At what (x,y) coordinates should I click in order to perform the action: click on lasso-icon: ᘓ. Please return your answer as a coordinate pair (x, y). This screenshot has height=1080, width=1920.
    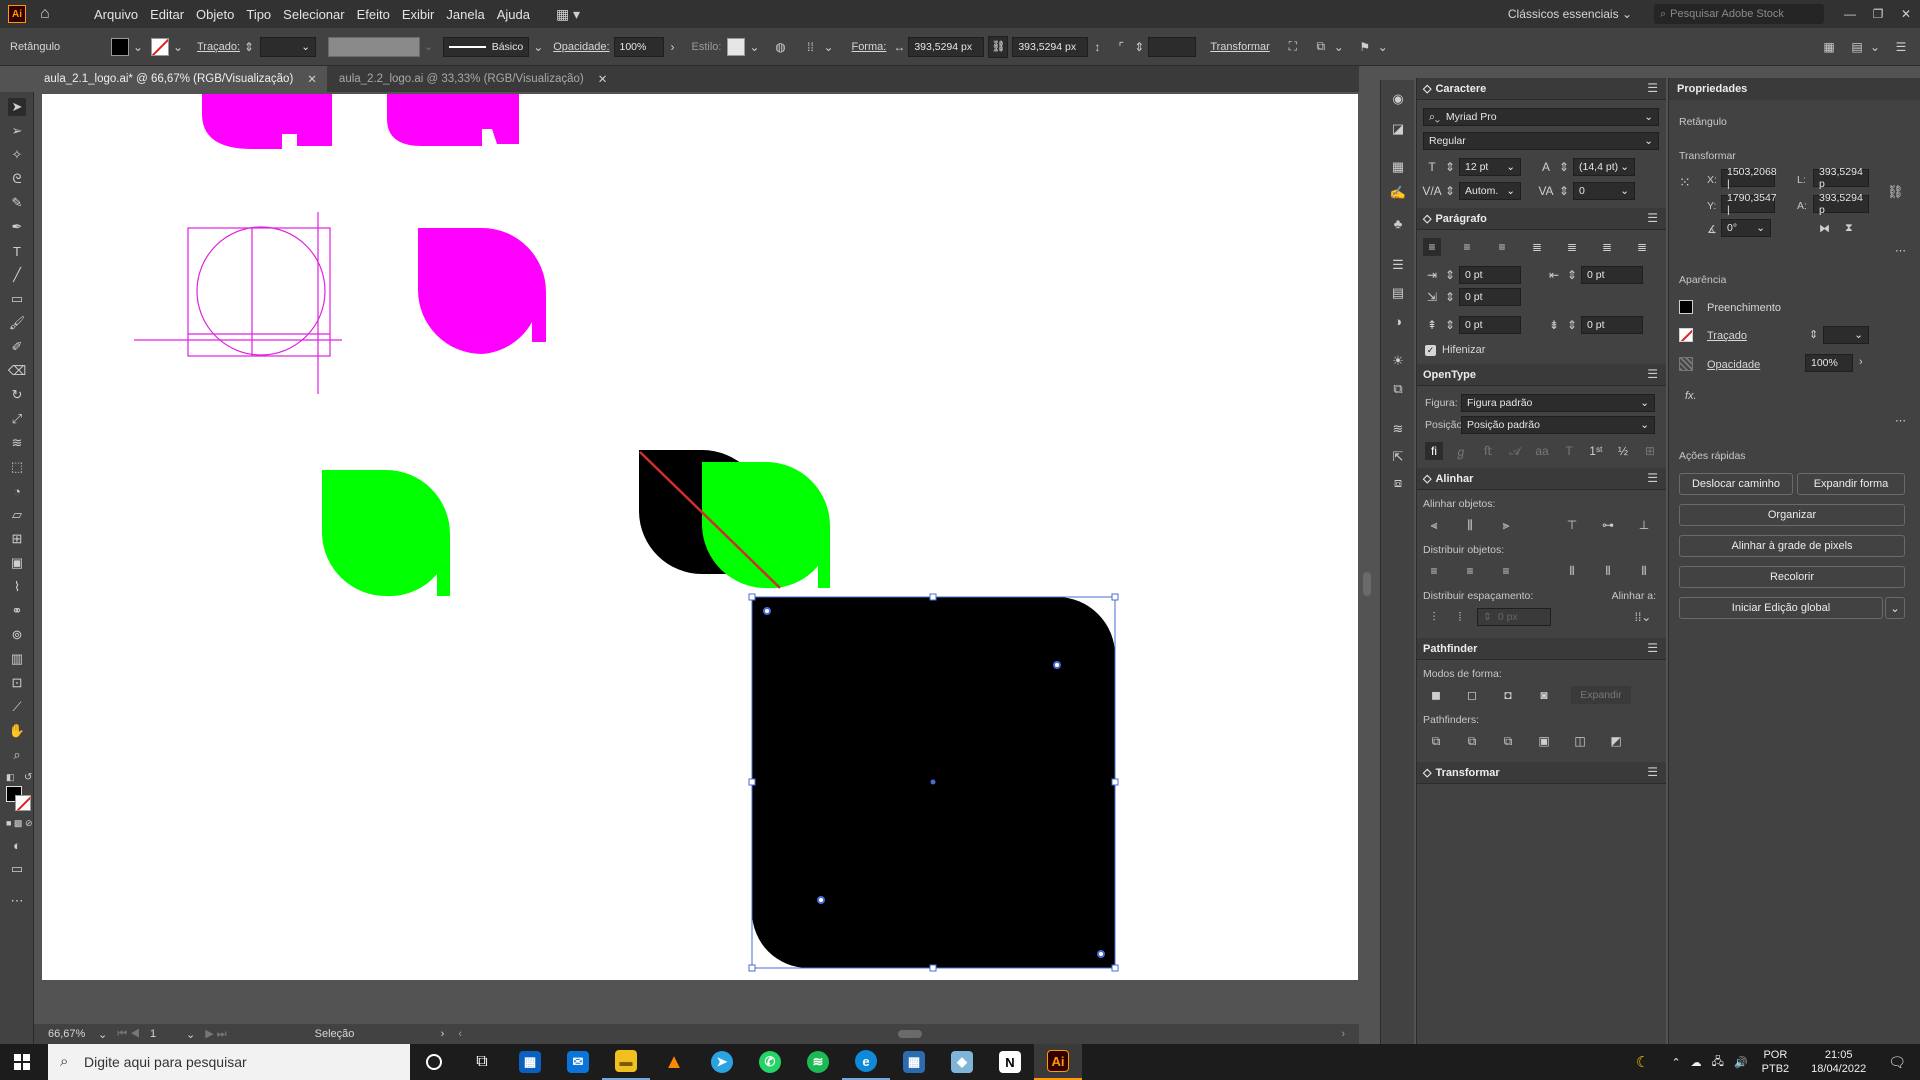
    Looking at the image, I should click on (17, 179).